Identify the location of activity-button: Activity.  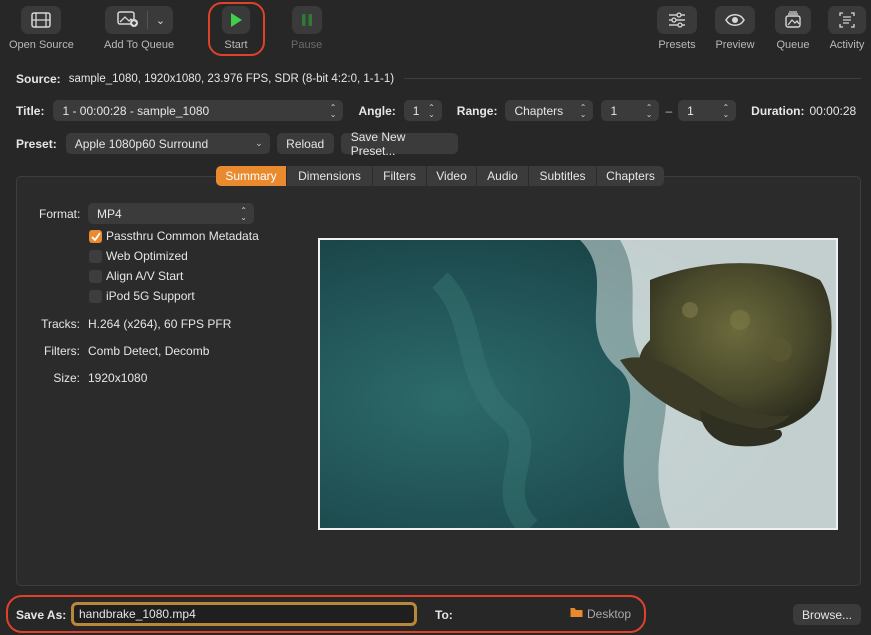
(847, 28).